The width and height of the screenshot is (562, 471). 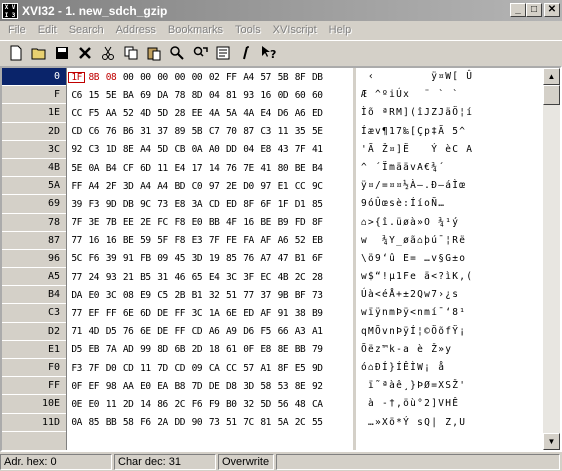 What do you see at coordinates (196, 386) in the screenshot?
I see `hex-byte: 7D` at bounding box center [196, 386].